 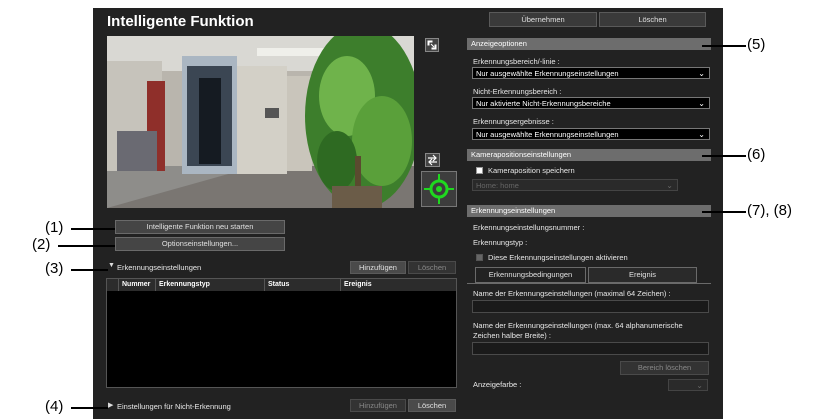 I want to click on detection-type-label: Erkennungstyp :, so click(x=500, y=242).